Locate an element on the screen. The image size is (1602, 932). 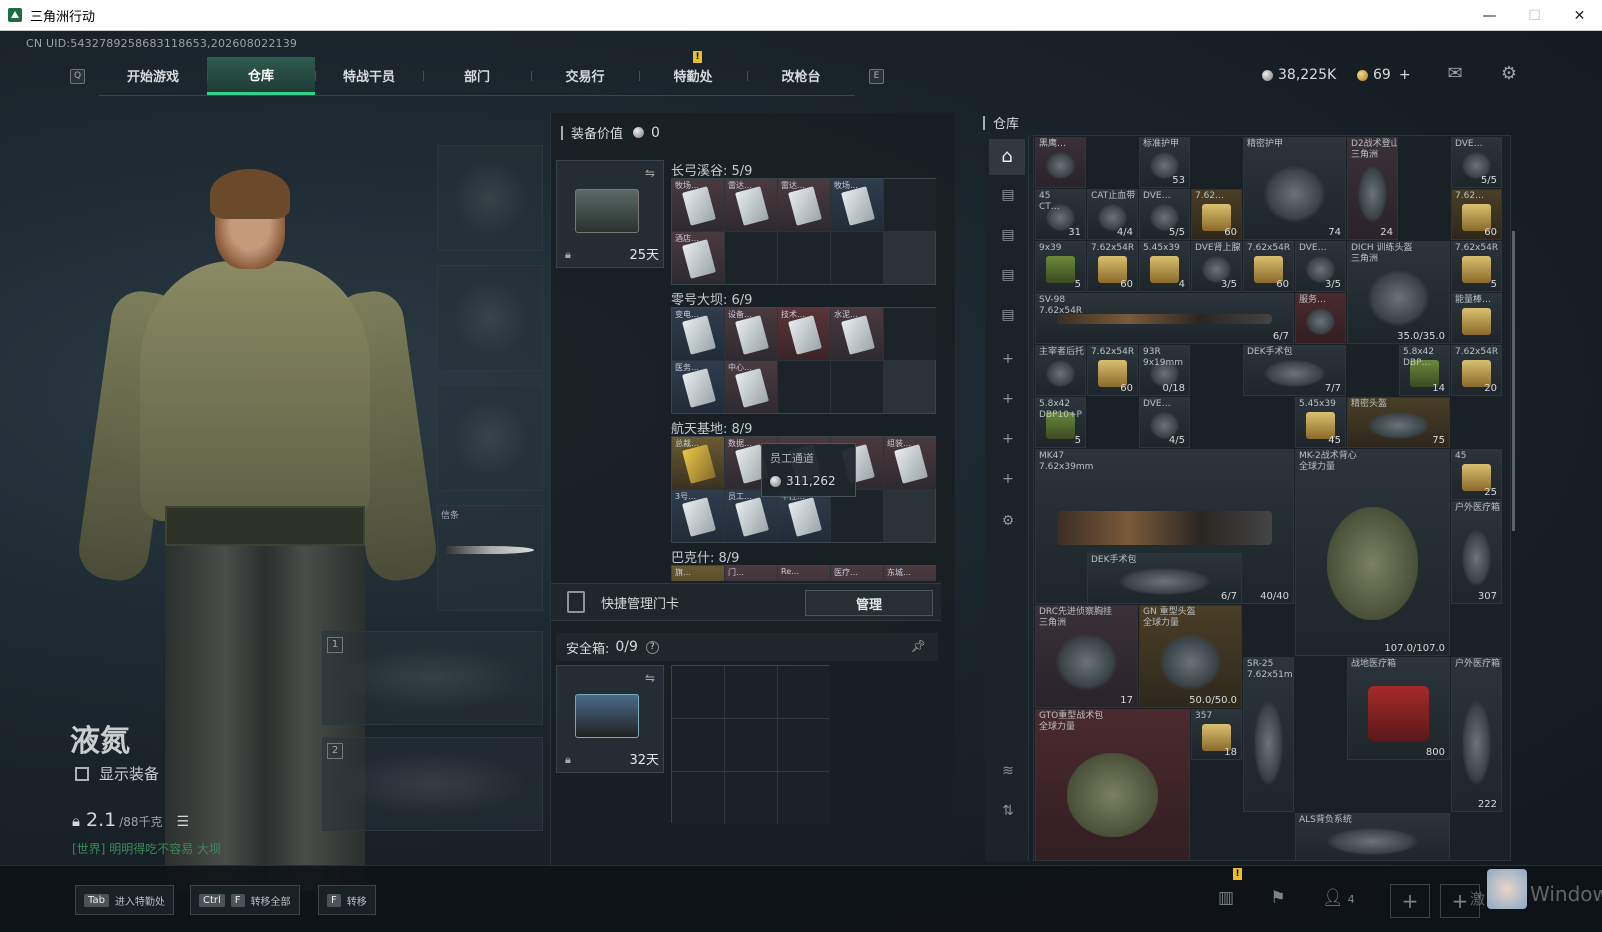
close-button: ✕ is located at coordinates (1579, 15).